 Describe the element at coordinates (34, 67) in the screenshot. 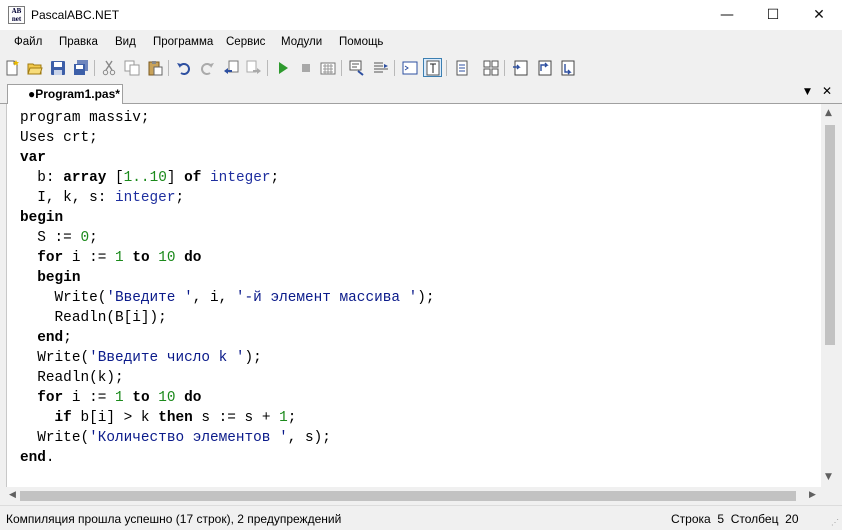

I see `open-folder-icon` at that location.